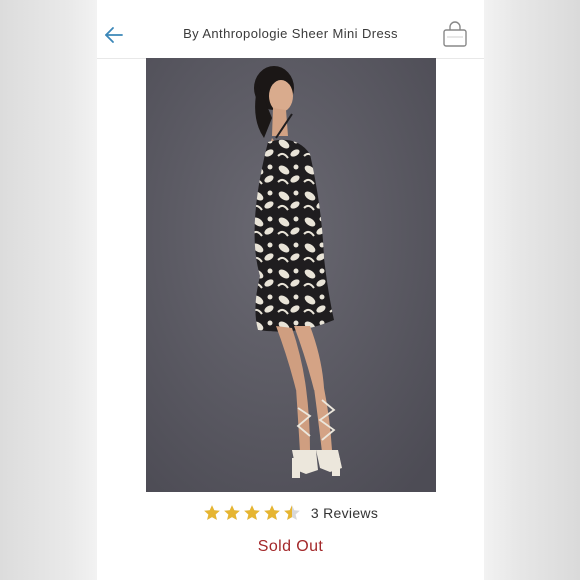 The height and width of the screenshot is (580, 580). What do you see at coordinates (290, 546) in the screenshot?
I see `sold-out-status: Sold Out` at bounding box center [290, 546].